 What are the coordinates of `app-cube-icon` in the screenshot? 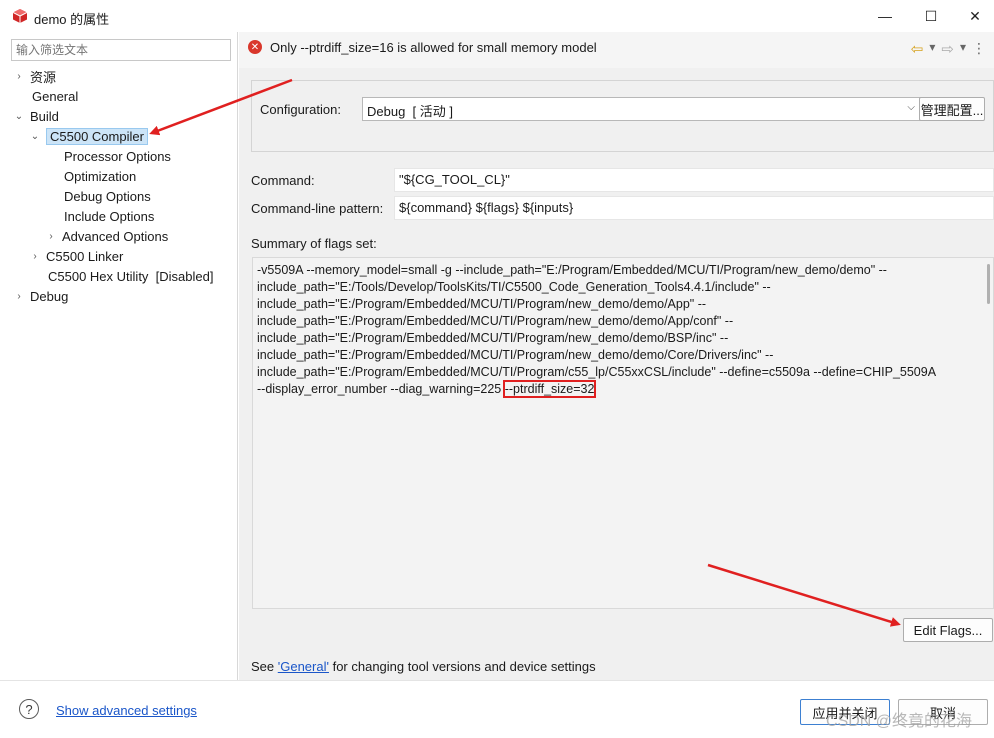 It's located at (20, 16).